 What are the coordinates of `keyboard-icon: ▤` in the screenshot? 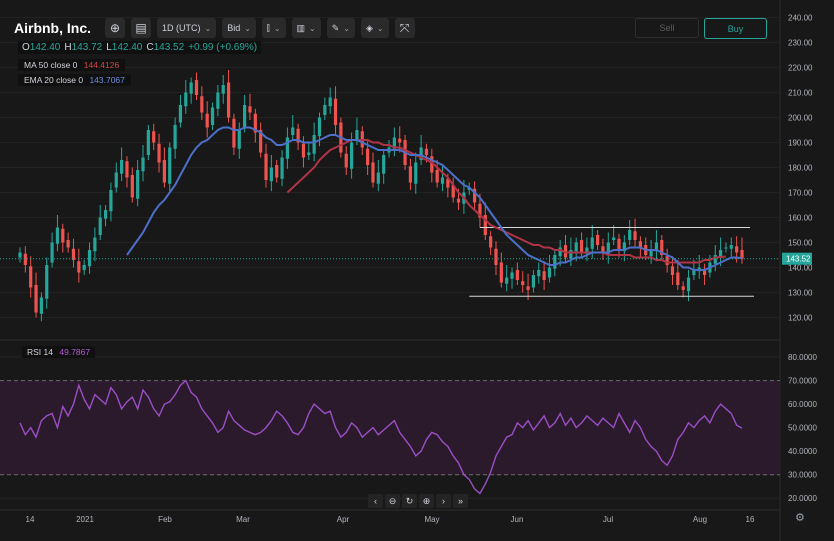 It's located at (141, 28).